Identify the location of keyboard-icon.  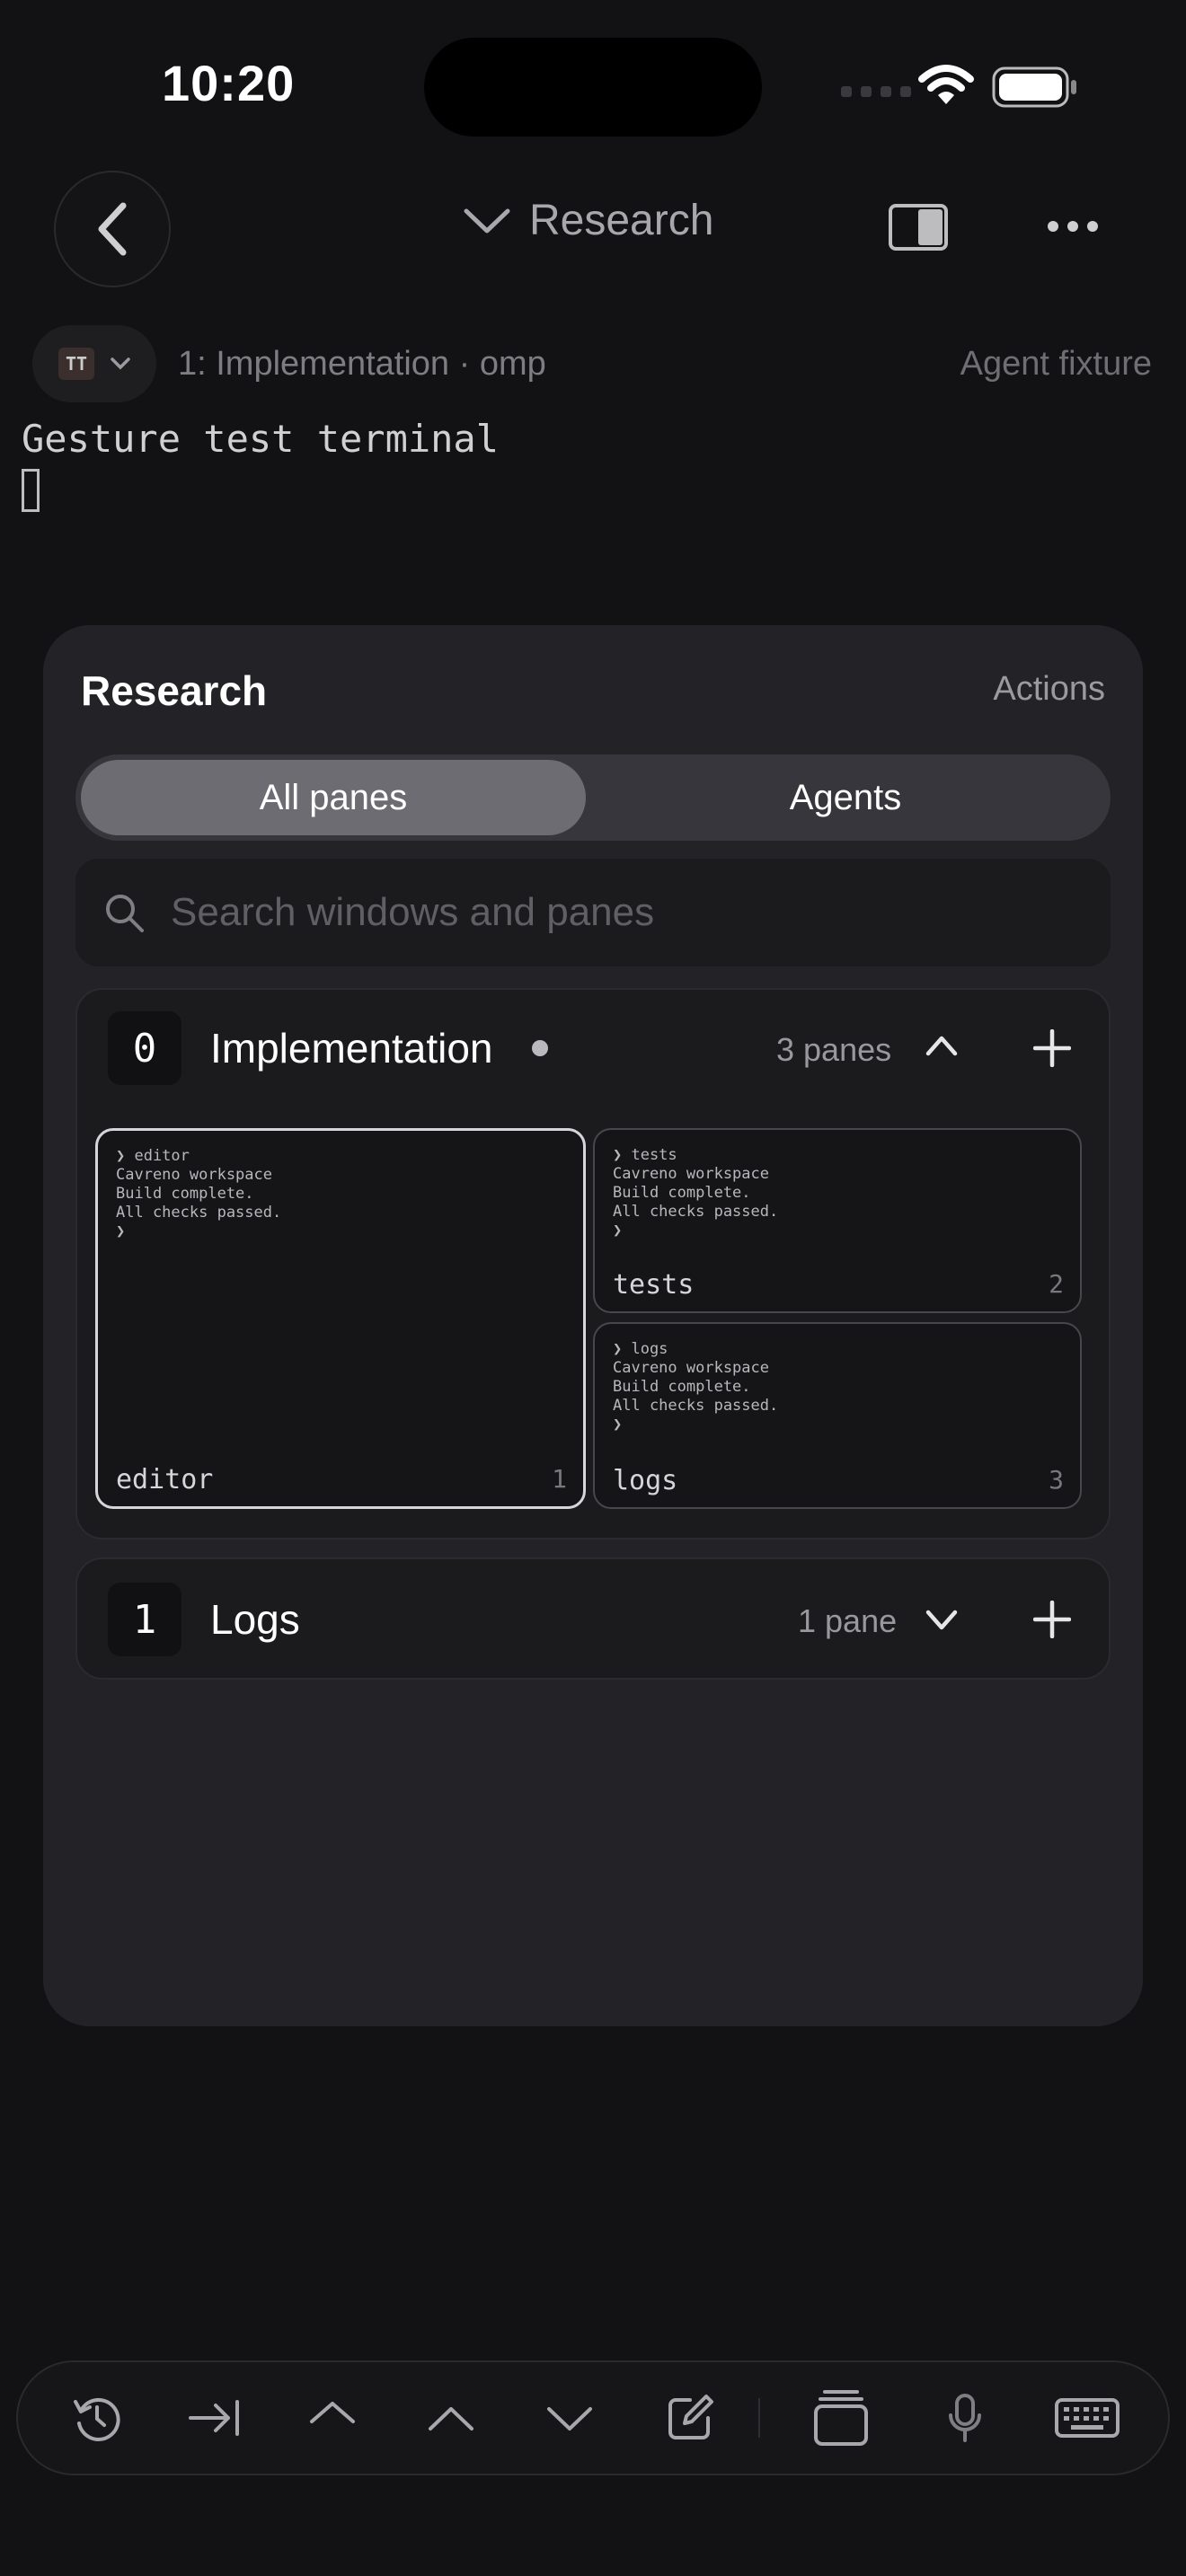
(1087, 2418).